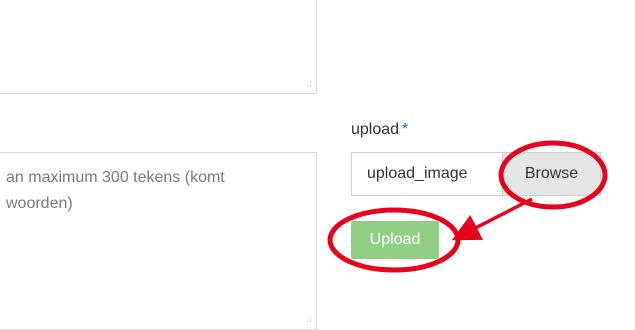 The height and width of the screenshot is (330, 635). I want to click on description-textarea-value: an maximum 300 tekens (komt woorden), so click(115, 190).